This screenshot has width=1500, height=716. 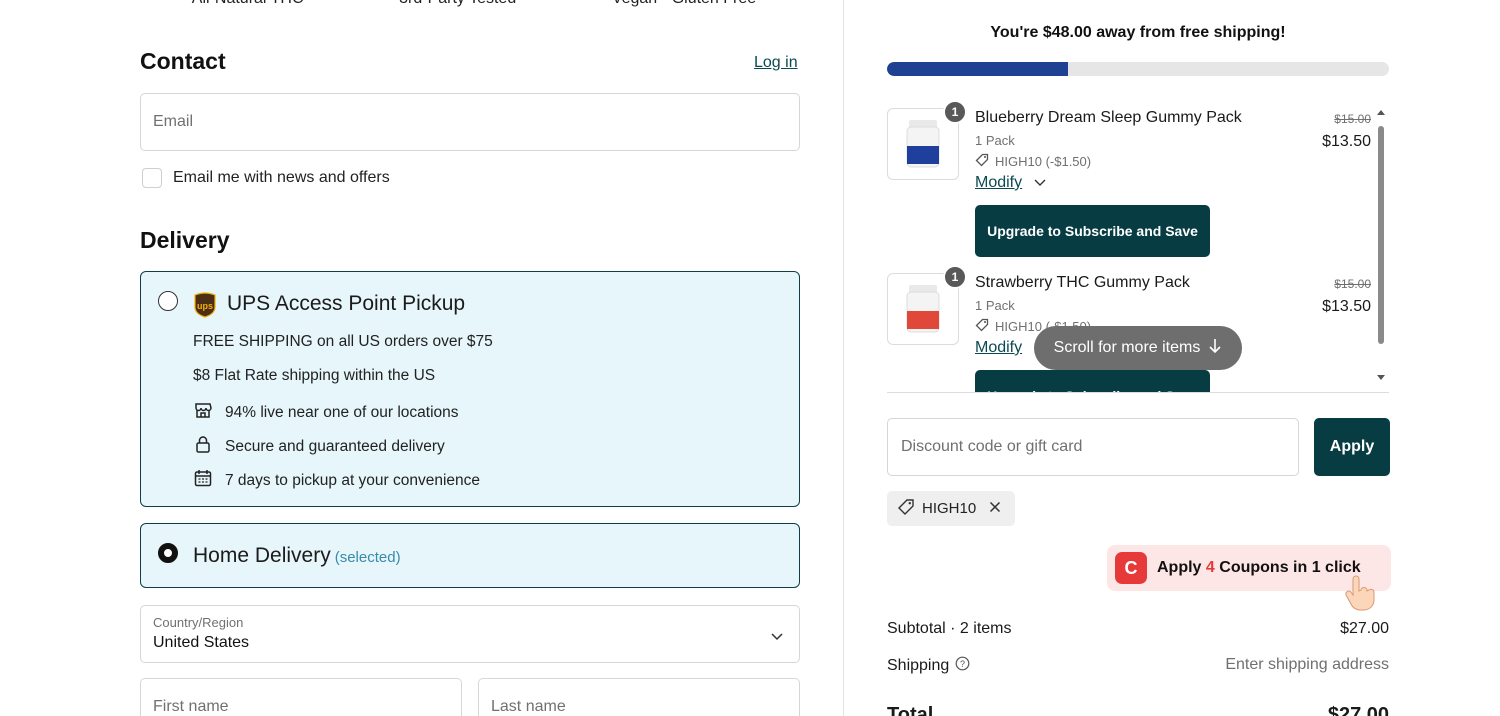 I want to click on pointer-hand-icon, so click(x=1361, y=596).